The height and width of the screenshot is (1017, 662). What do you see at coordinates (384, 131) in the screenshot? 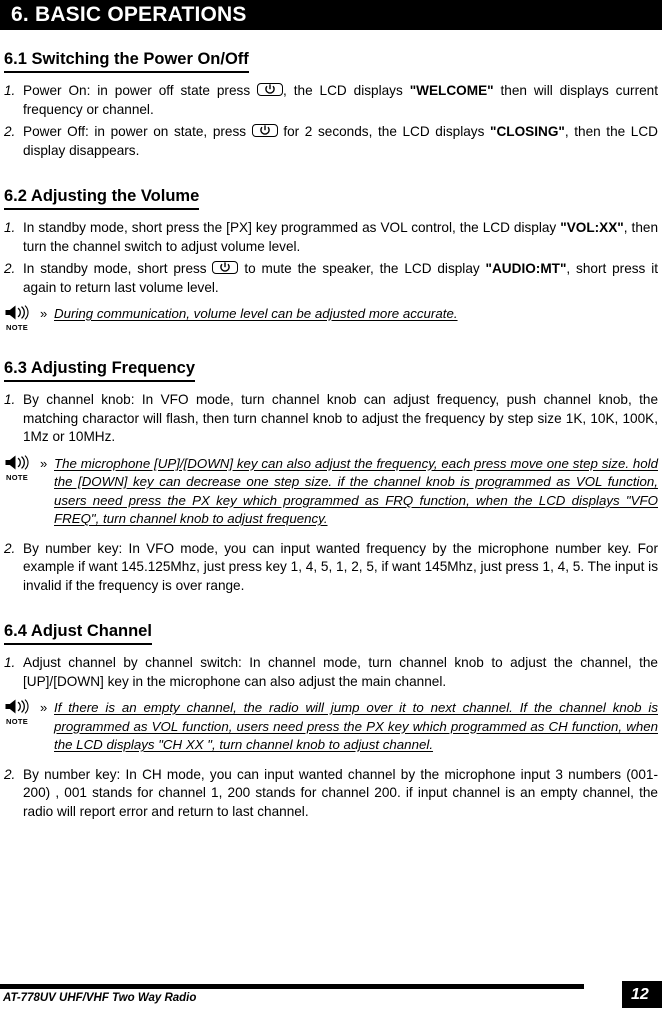
I see `list-item-text-b: for 2 seconds, the LCD displays` at bounding box center [384, 131].